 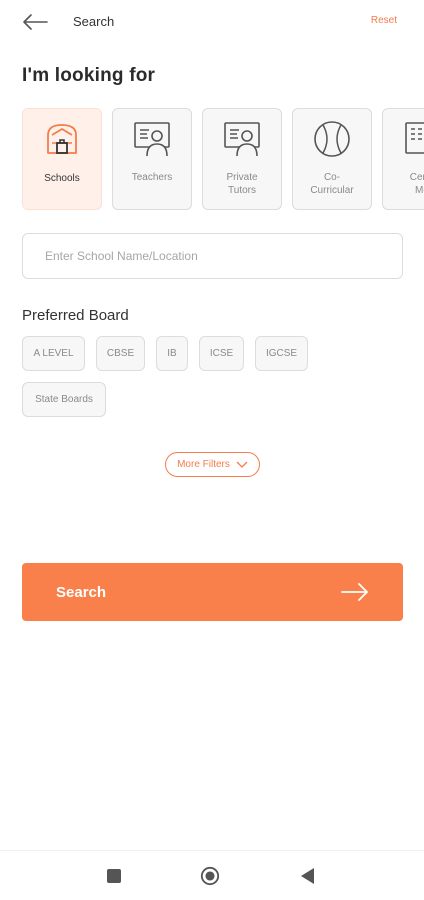 What do you see at coordinates (152, 177) in the screenshot?
I see `category-label: Teachers` at bounding box center [152, 177].